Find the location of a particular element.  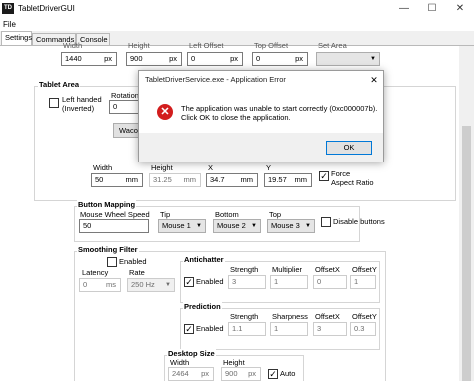

title-bar: TD TabletDriverGUI — ☐ ✕ is located at coordinates (237, 9).